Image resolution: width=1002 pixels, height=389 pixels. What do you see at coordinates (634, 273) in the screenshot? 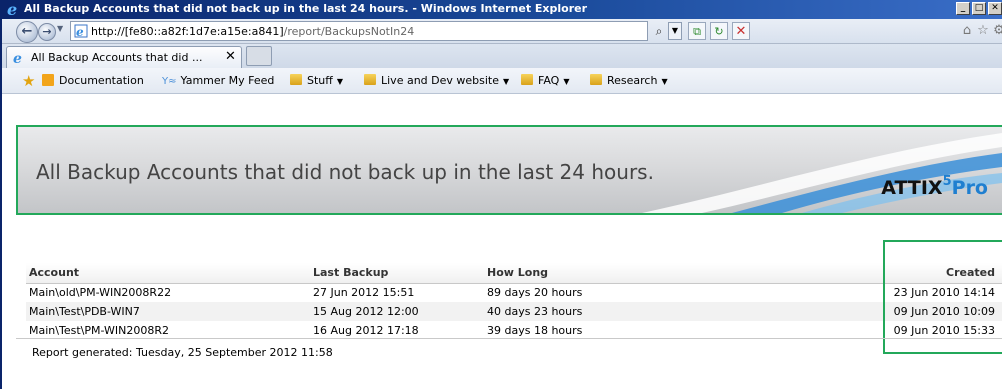
I see `column-header-how-long: How Long` at bounding box center [634, 273].